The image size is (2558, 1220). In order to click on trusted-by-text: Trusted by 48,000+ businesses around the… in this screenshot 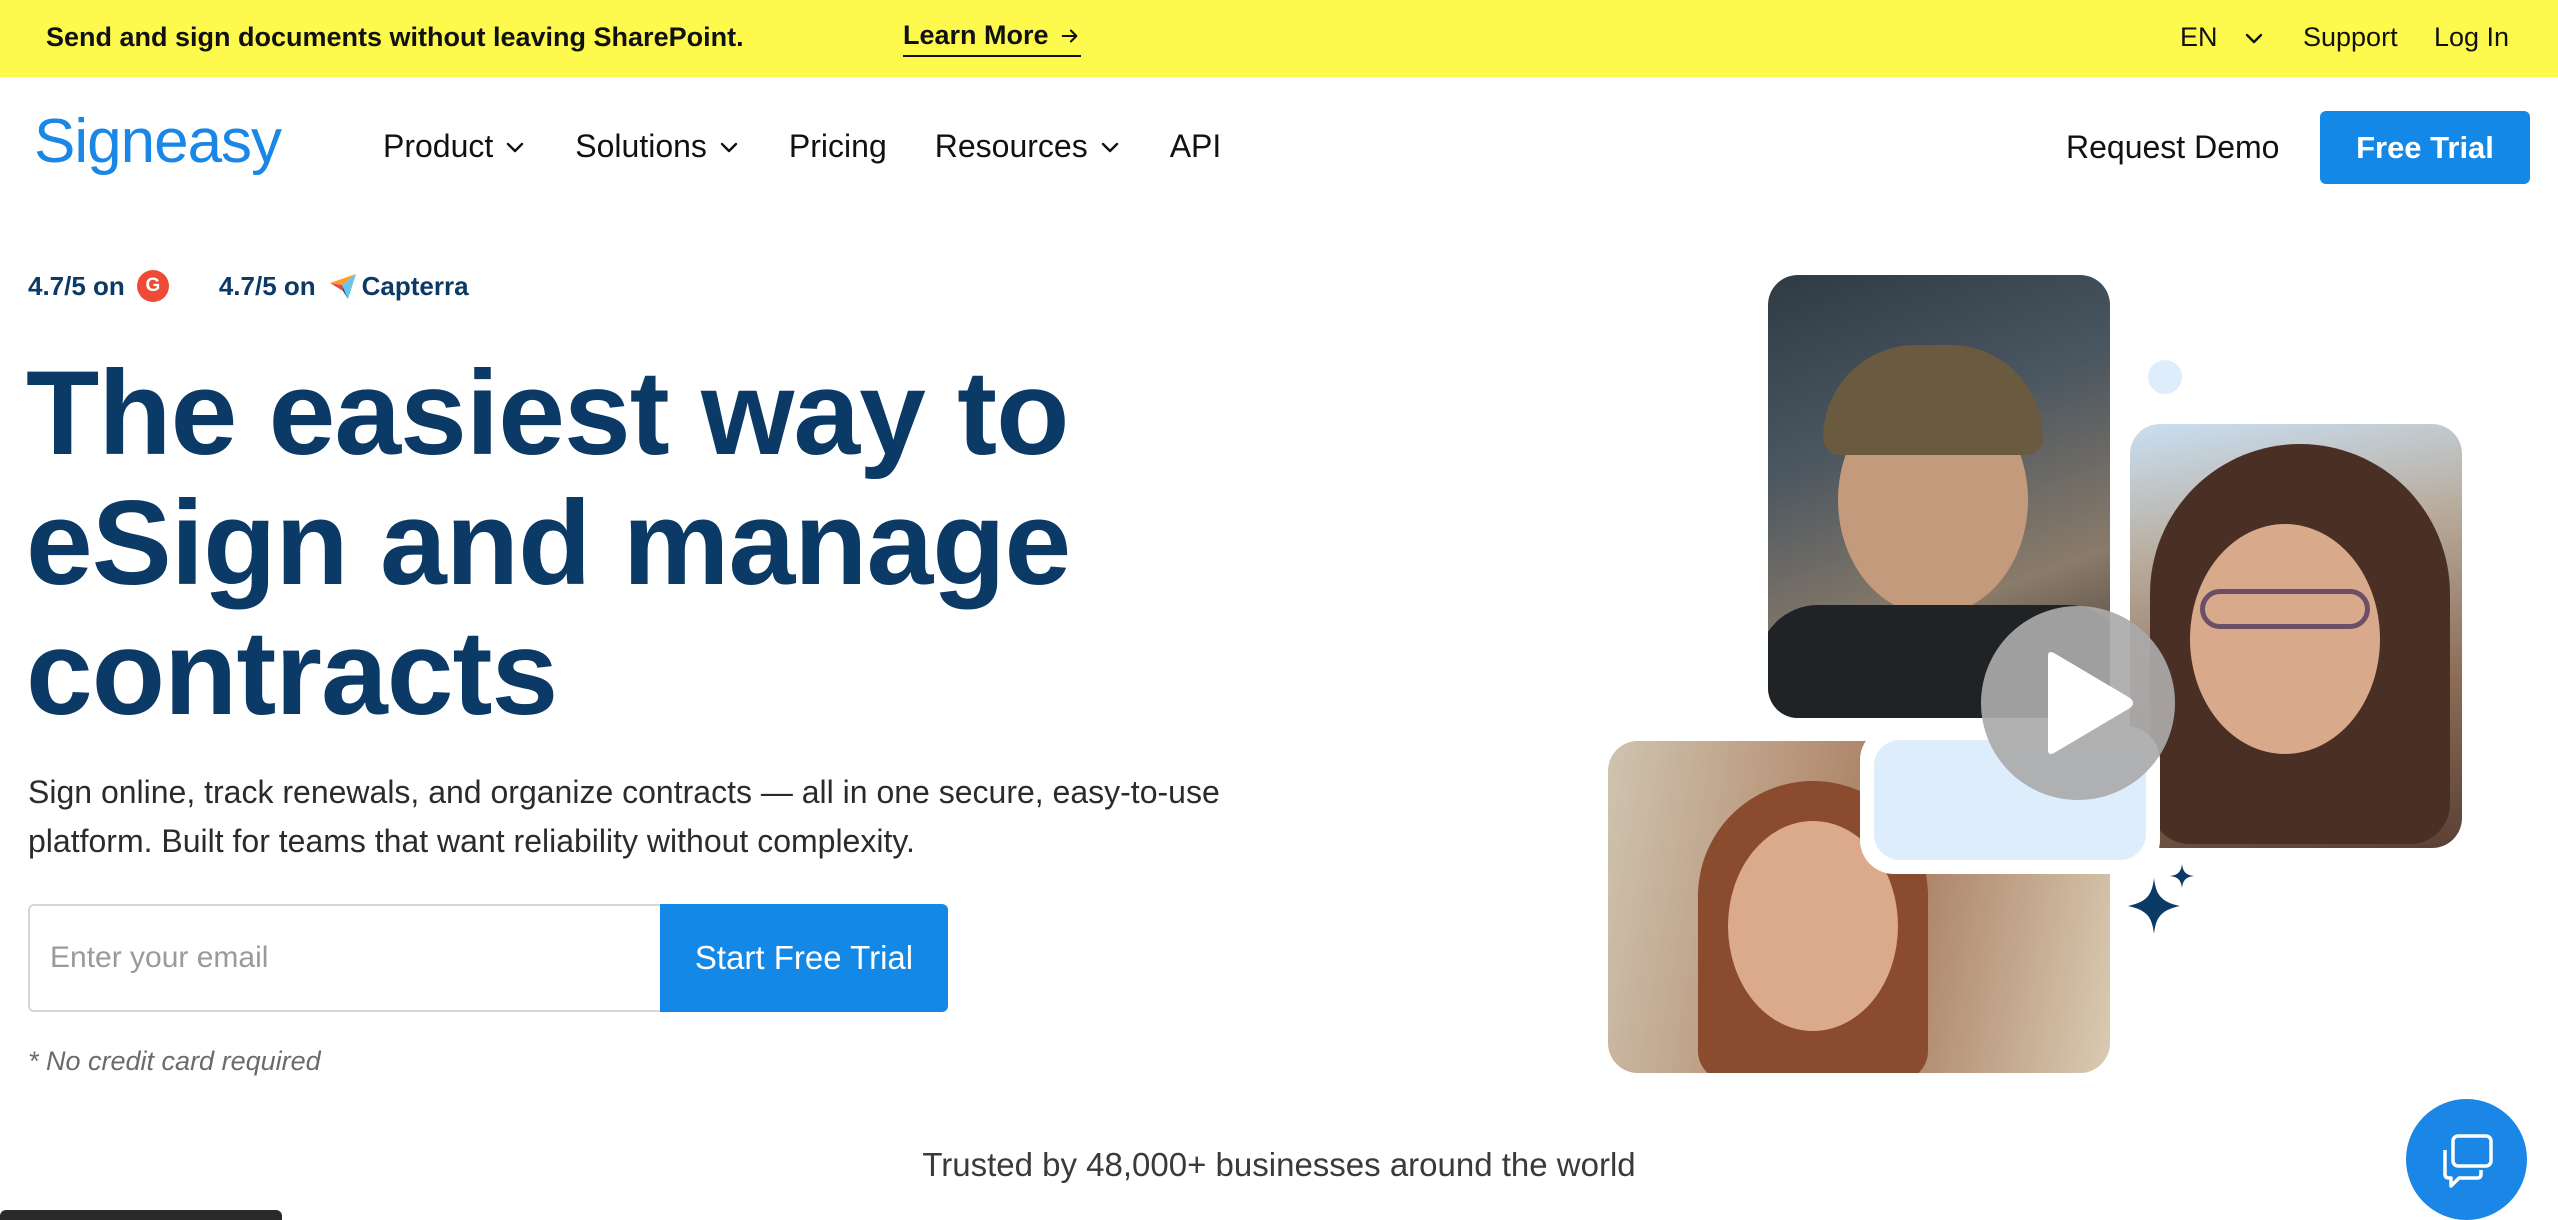, I will do `click(1279, 1164)`.